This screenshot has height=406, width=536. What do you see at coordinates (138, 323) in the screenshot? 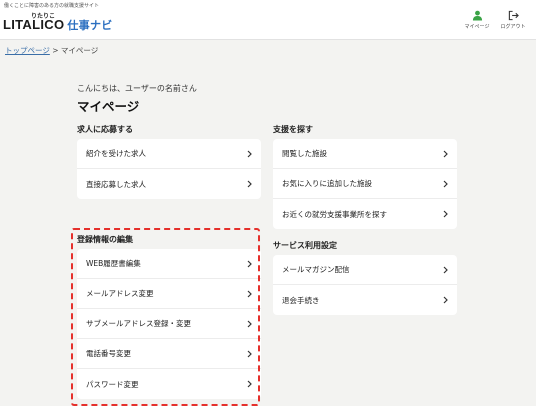
I see `menu-item-label: サブメールアドレス登録・変更` at bounding box center [138, 323].